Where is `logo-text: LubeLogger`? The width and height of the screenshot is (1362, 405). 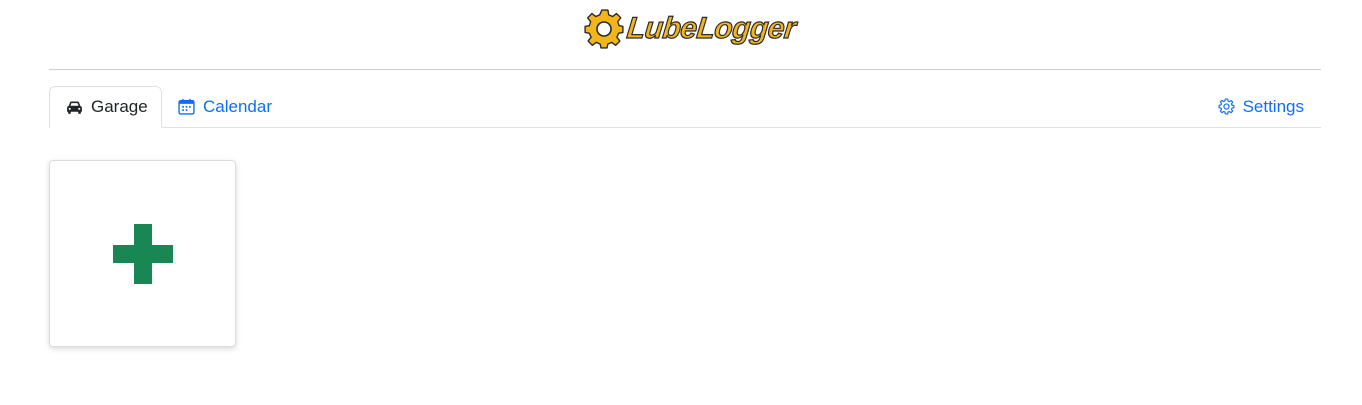 logo-text: LubeLogger is located at coordinates (711, 28).